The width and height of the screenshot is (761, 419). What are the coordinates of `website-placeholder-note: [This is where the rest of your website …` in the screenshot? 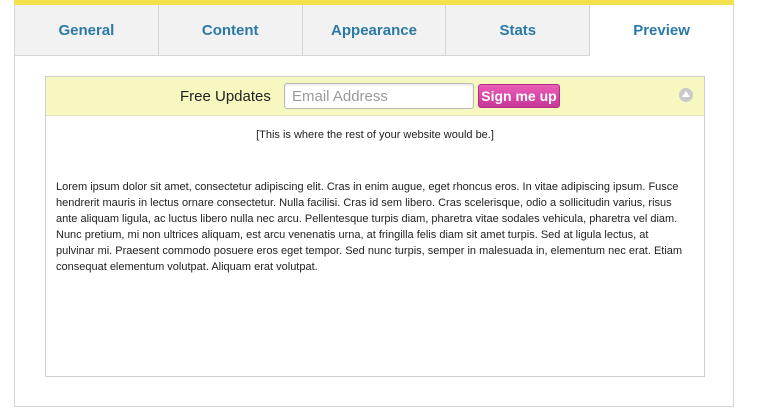 It's located at (375, 135).